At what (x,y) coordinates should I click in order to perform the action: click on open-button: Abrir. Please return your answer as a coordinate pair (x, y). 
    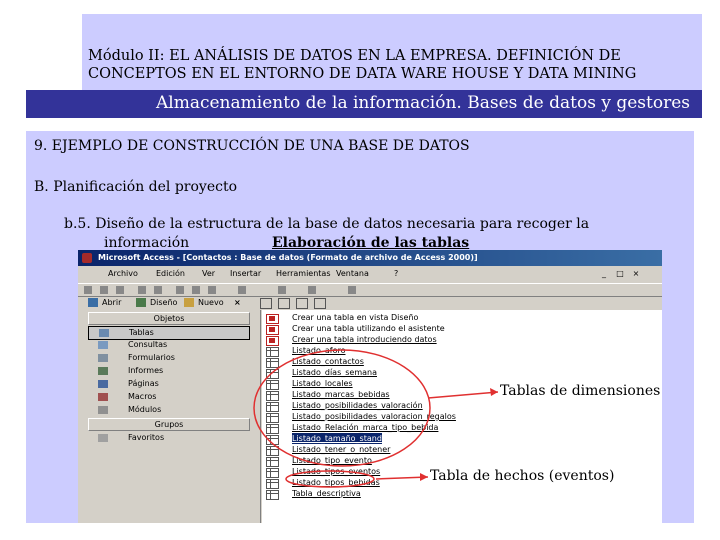
    Looking at the image, I should click on (111, 302).